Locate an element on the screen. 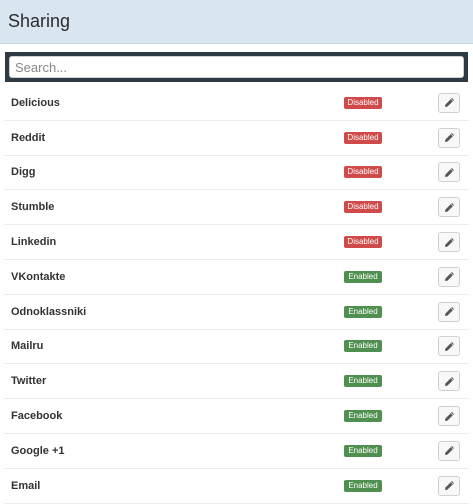 This screenshot has width=473, height=504. service-name: Digg is located at coordinates (23, 172).